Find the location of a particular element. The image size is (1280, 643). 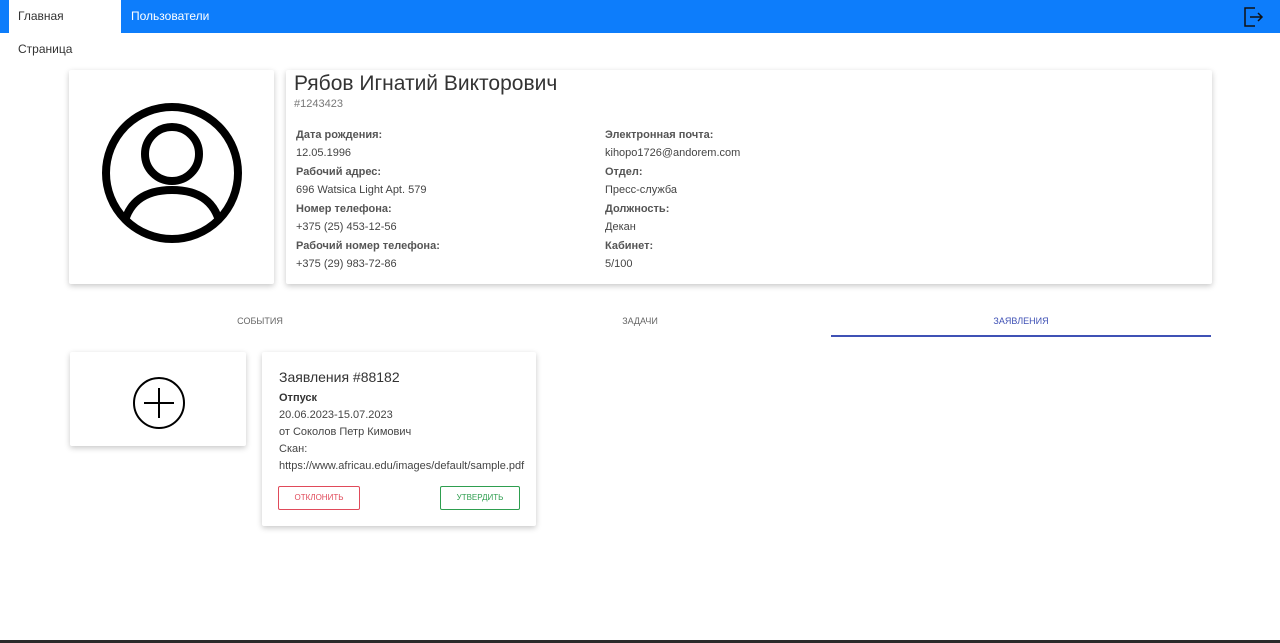

department-label: Отдел: is located at coordinates (624, 172).